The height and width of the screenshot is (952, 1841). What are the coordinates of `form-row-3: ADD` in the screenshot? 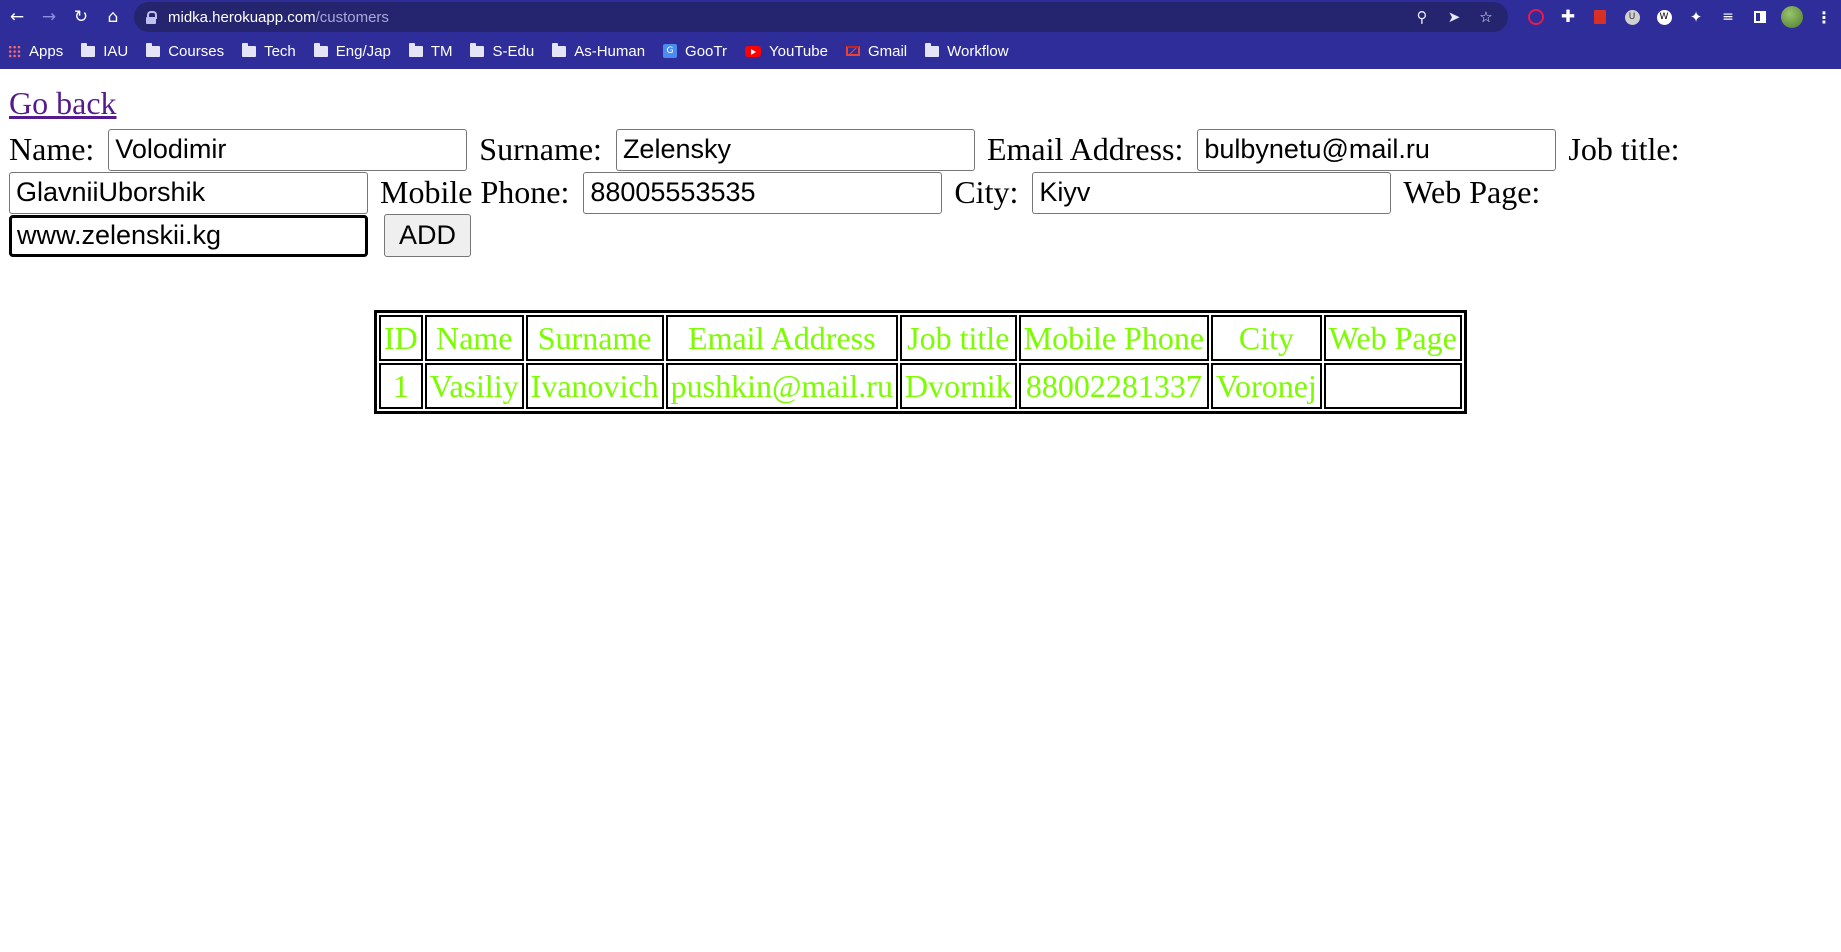 It's located at (849, 234).